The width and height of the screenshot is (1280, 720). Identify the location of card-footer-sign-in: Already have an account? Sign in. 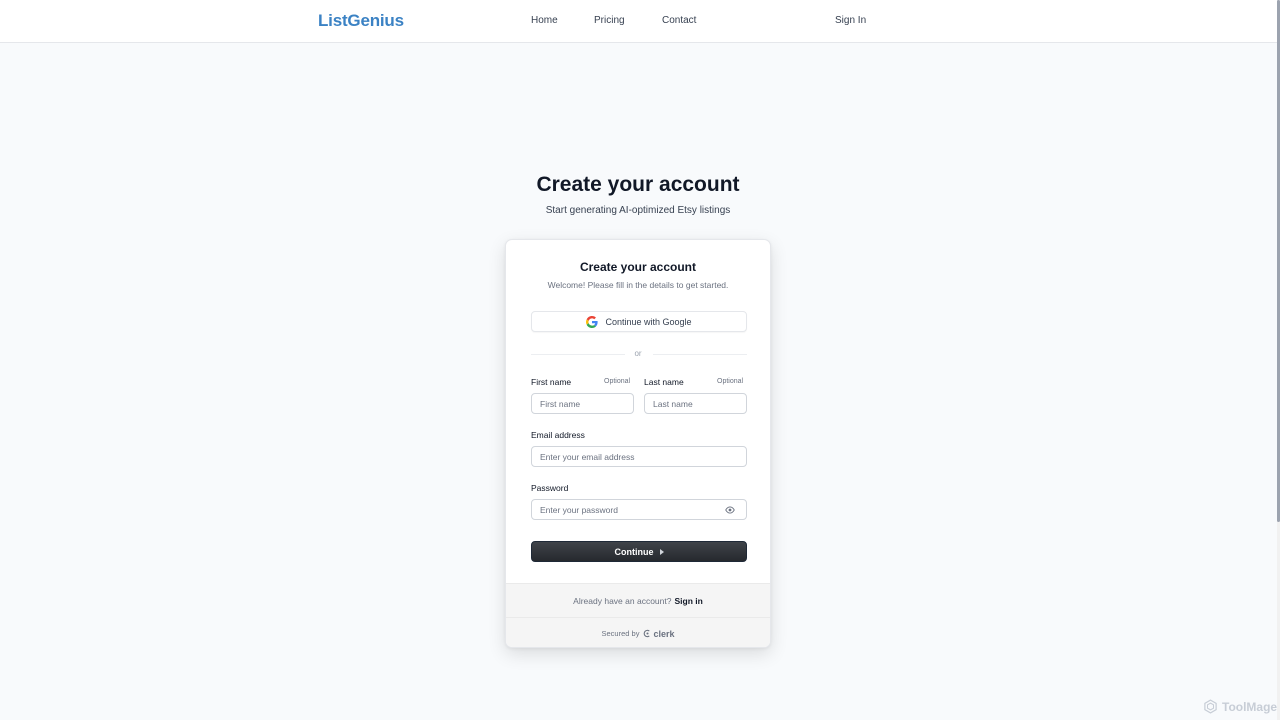
(638, 600).